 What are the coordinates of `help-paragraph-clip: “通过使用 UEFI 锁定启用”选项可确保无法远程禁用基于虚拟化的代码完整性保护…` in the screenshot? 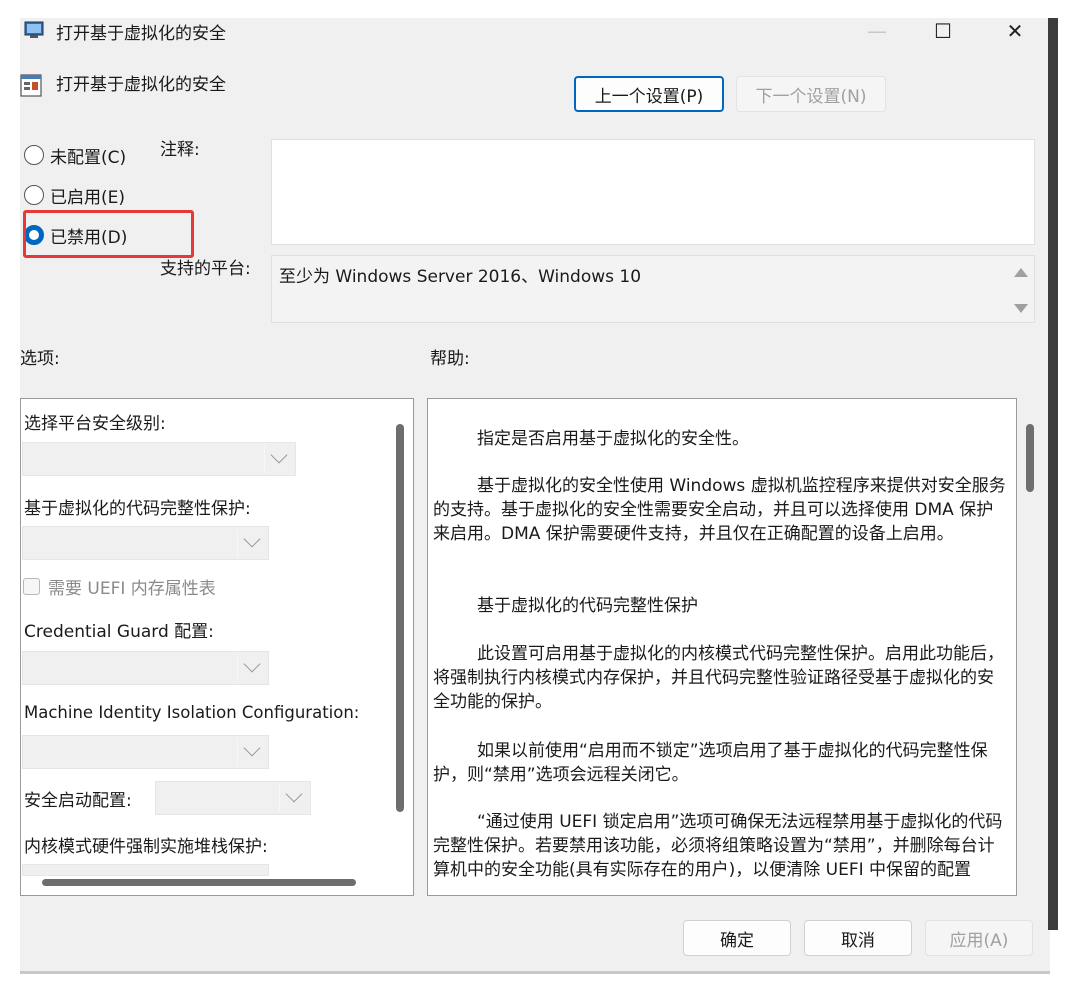 It's located at (722, 849).